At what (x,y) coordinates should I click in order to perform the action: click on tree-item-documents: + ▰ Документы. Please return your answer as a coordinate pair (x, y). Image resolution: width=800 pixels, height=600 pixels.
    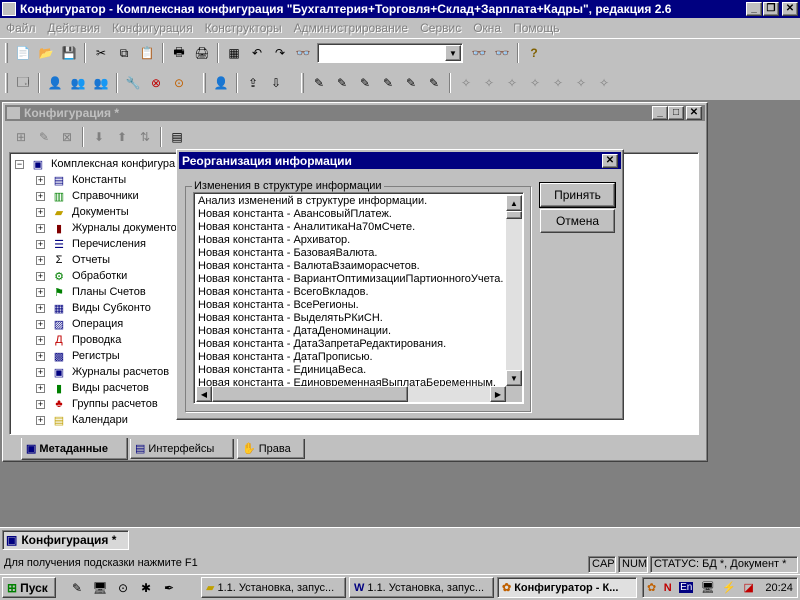
    Looking at the image, I should click on (82, 212).